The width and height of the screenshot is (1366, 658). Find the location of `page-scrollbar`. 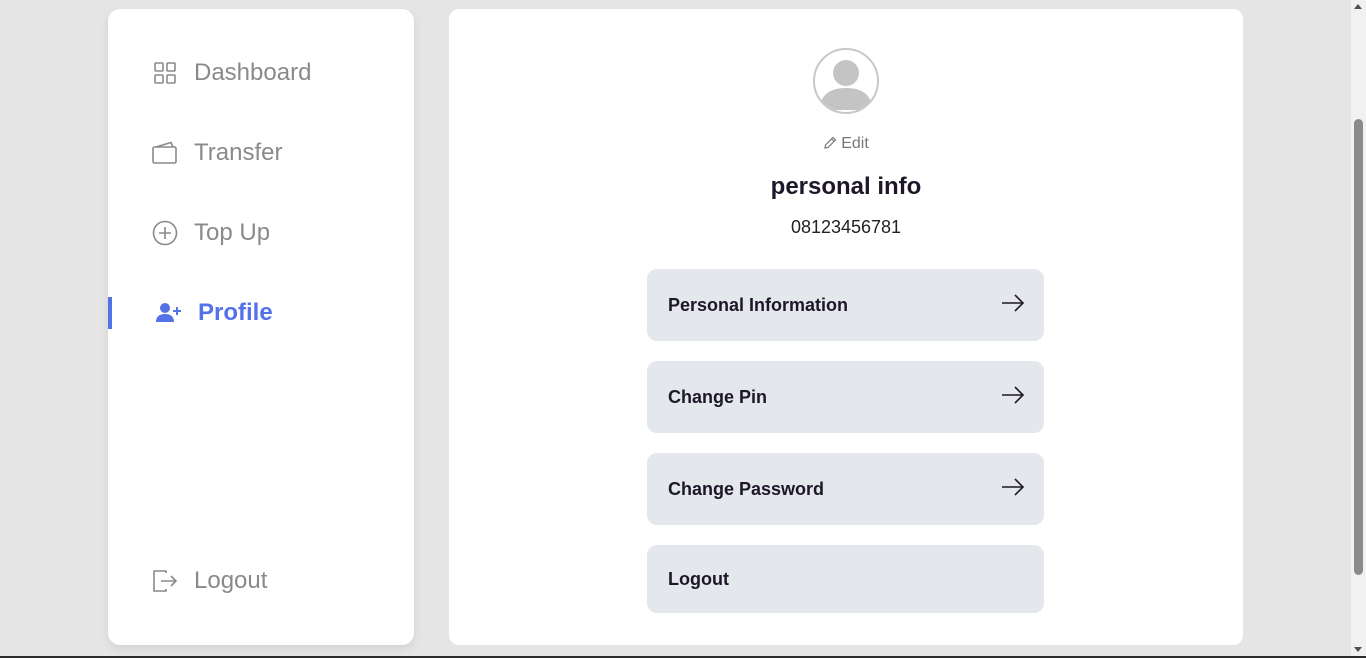

page-scrollbar is located at coordinates (1358, 329).